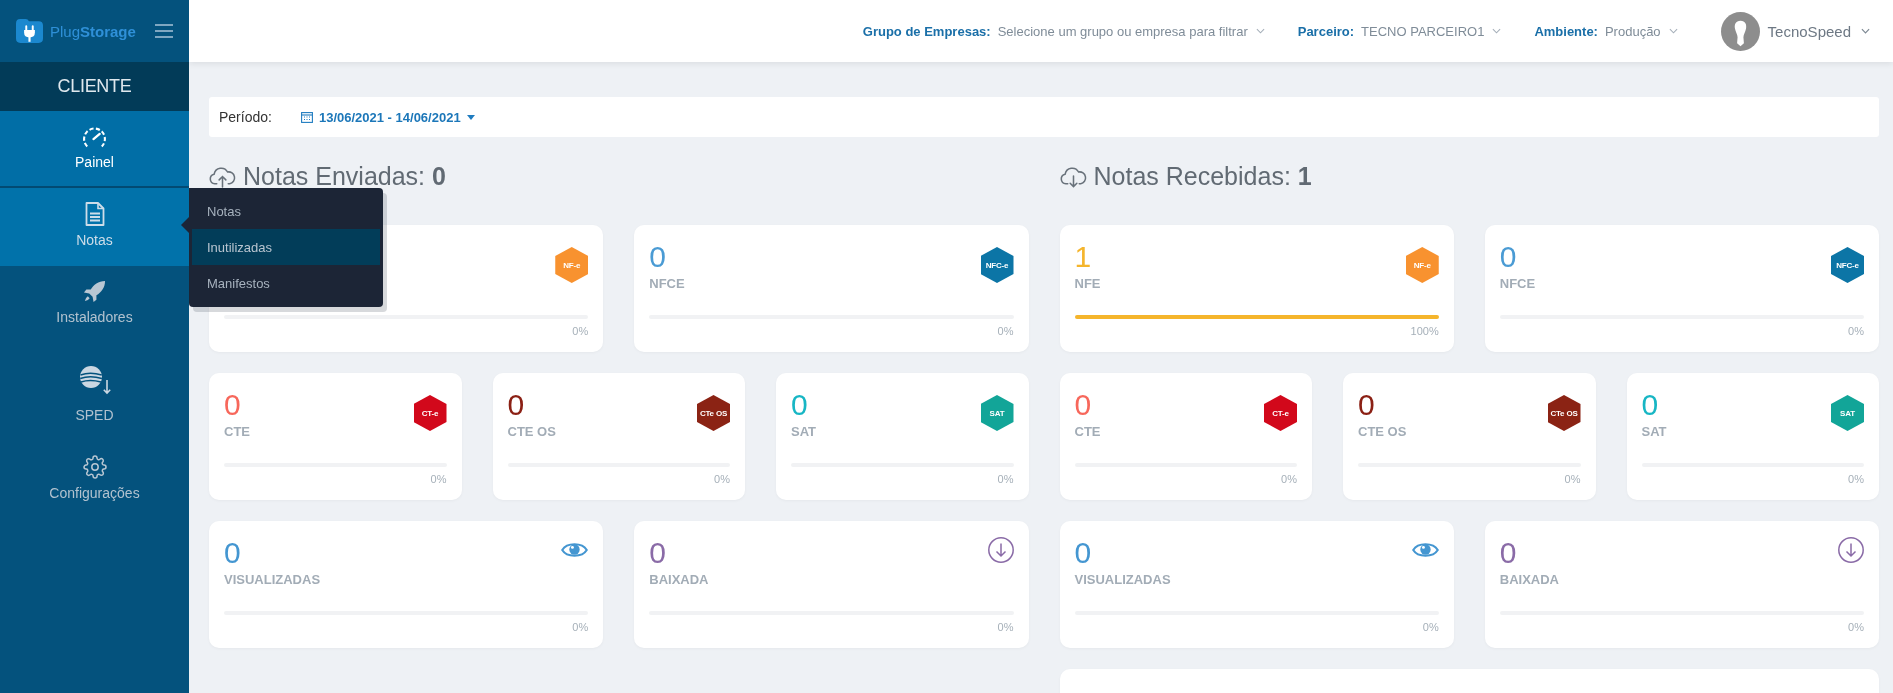 This screenshot has width=1893, height=693. I want to click on filter-dropdown: Selecione um grupo ou empresa para filtrar, so click(1131, 31).